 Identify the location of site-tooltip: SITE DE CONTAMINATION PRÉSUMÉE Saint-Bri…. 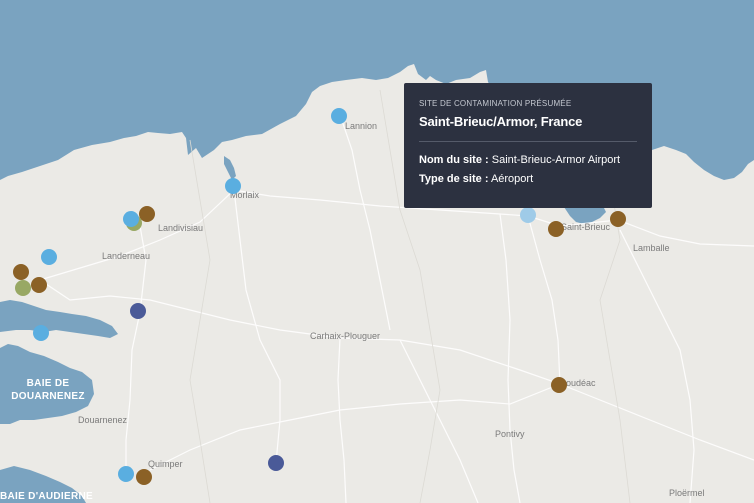
(528, 145).